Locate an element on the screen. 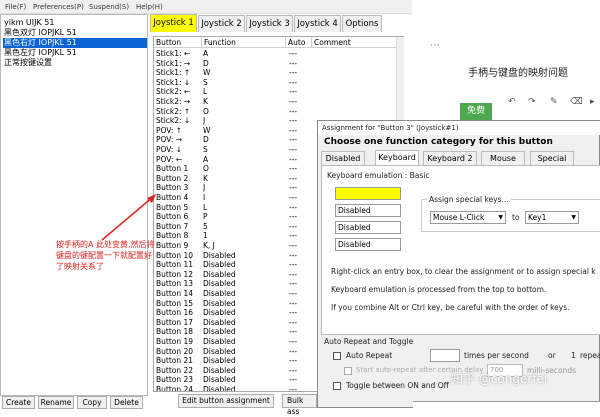 Image resolution: width=600 pixels, height=417 pixels. row-button: Stick2: → is located at coordinates (173, 101).